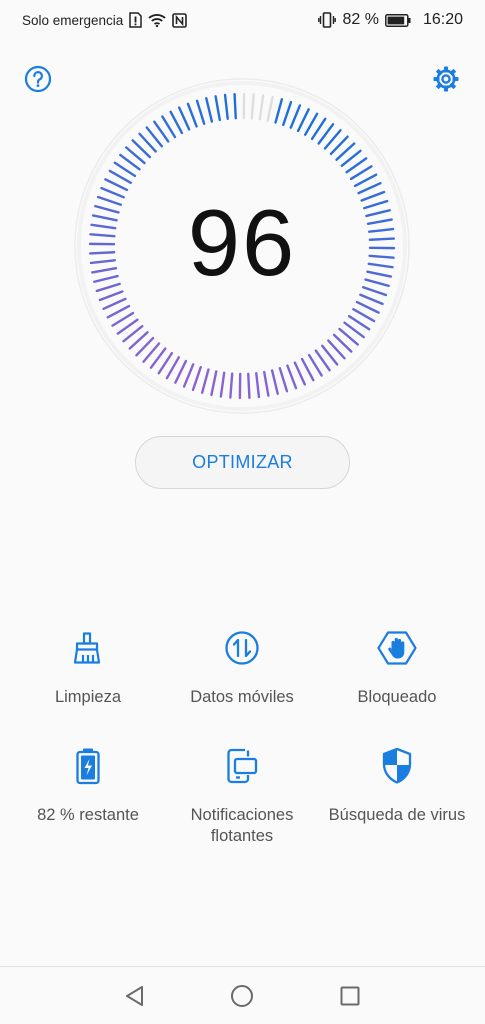 This screenshot has width=485, height=1024. I want to click on status-left: Solo emergencia, so click(105, 20).